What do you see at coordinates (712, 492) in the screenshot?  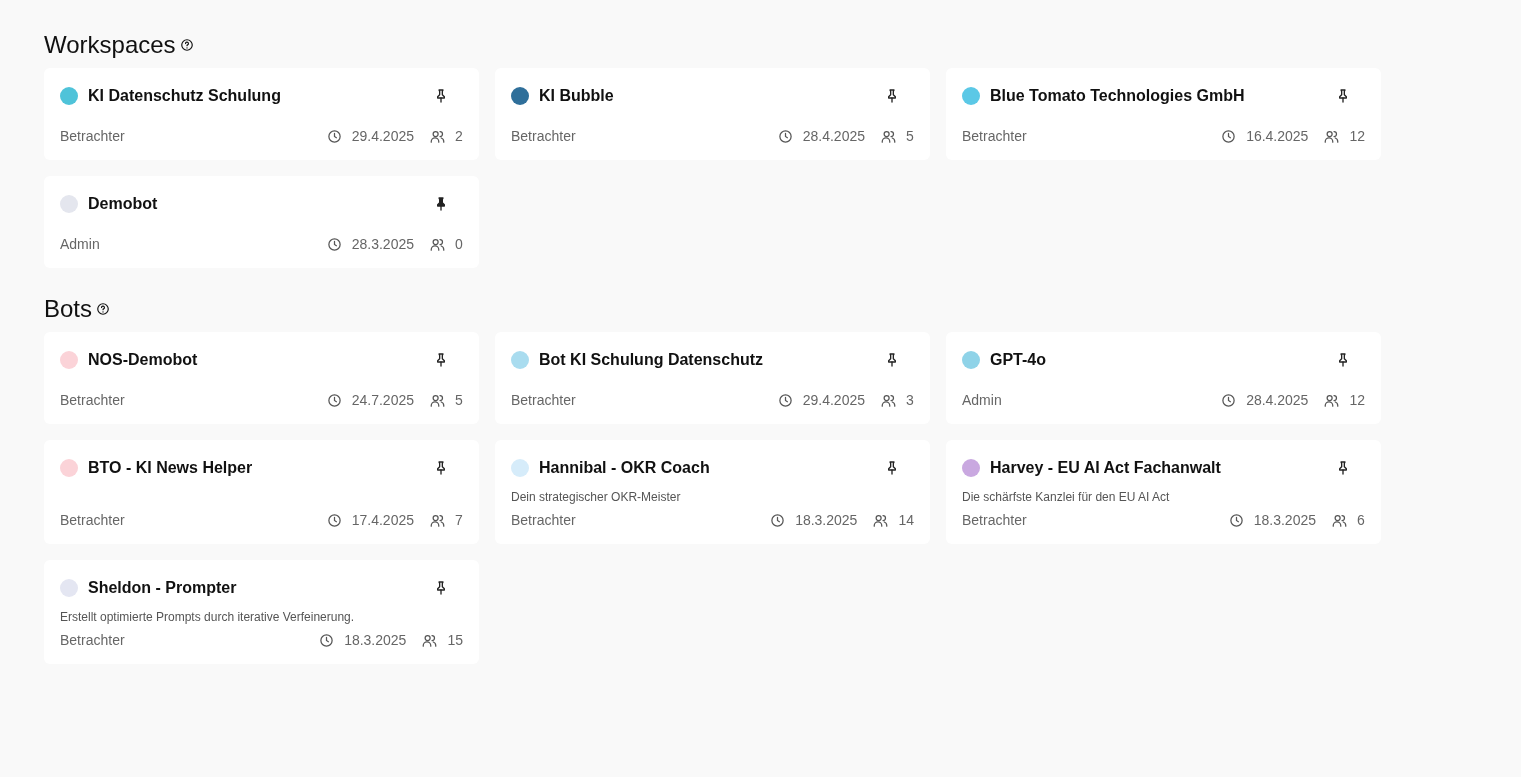 I see `card: Hannibal - OKR Coach Dein strategischer OKR-Meister Betrachter 18.3.2025 14` at bounding box center [712, 492].